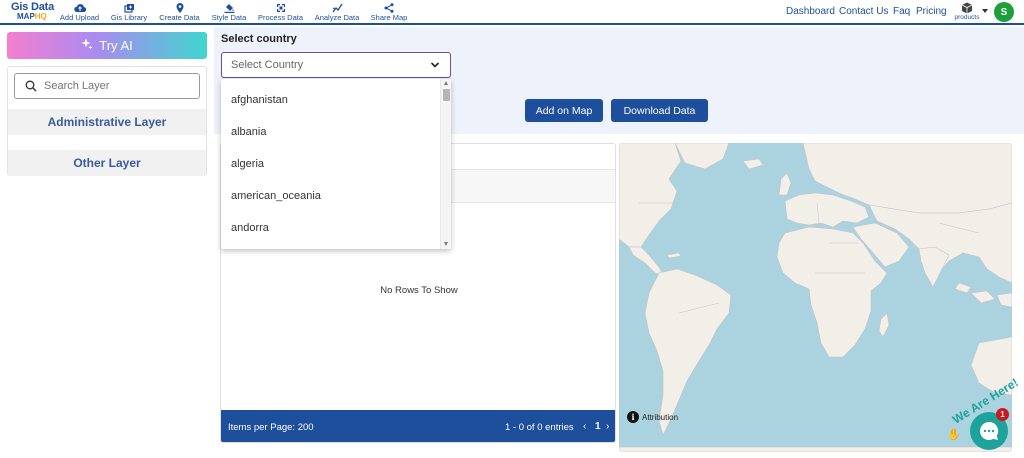 The height and width of the screenshot is (458, 1024). What do you see at coordinates (446, 95) in the screenshot?
I see `scroll-thumb` at bounding box center [446, 95].